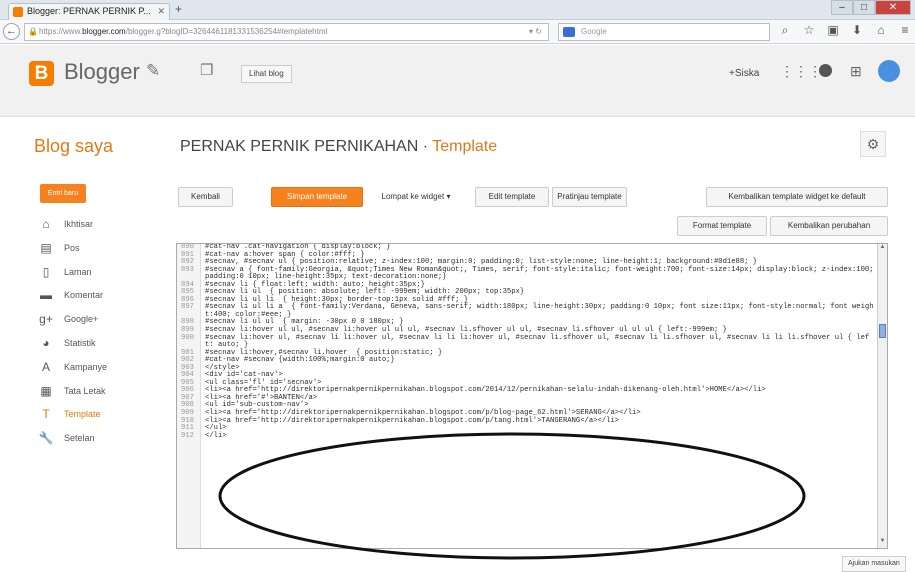 The image size is (915, 572). Describe the element at coordinates (833, 30) in the screenshot. I see `clipboard-icon: ▣` at that location.